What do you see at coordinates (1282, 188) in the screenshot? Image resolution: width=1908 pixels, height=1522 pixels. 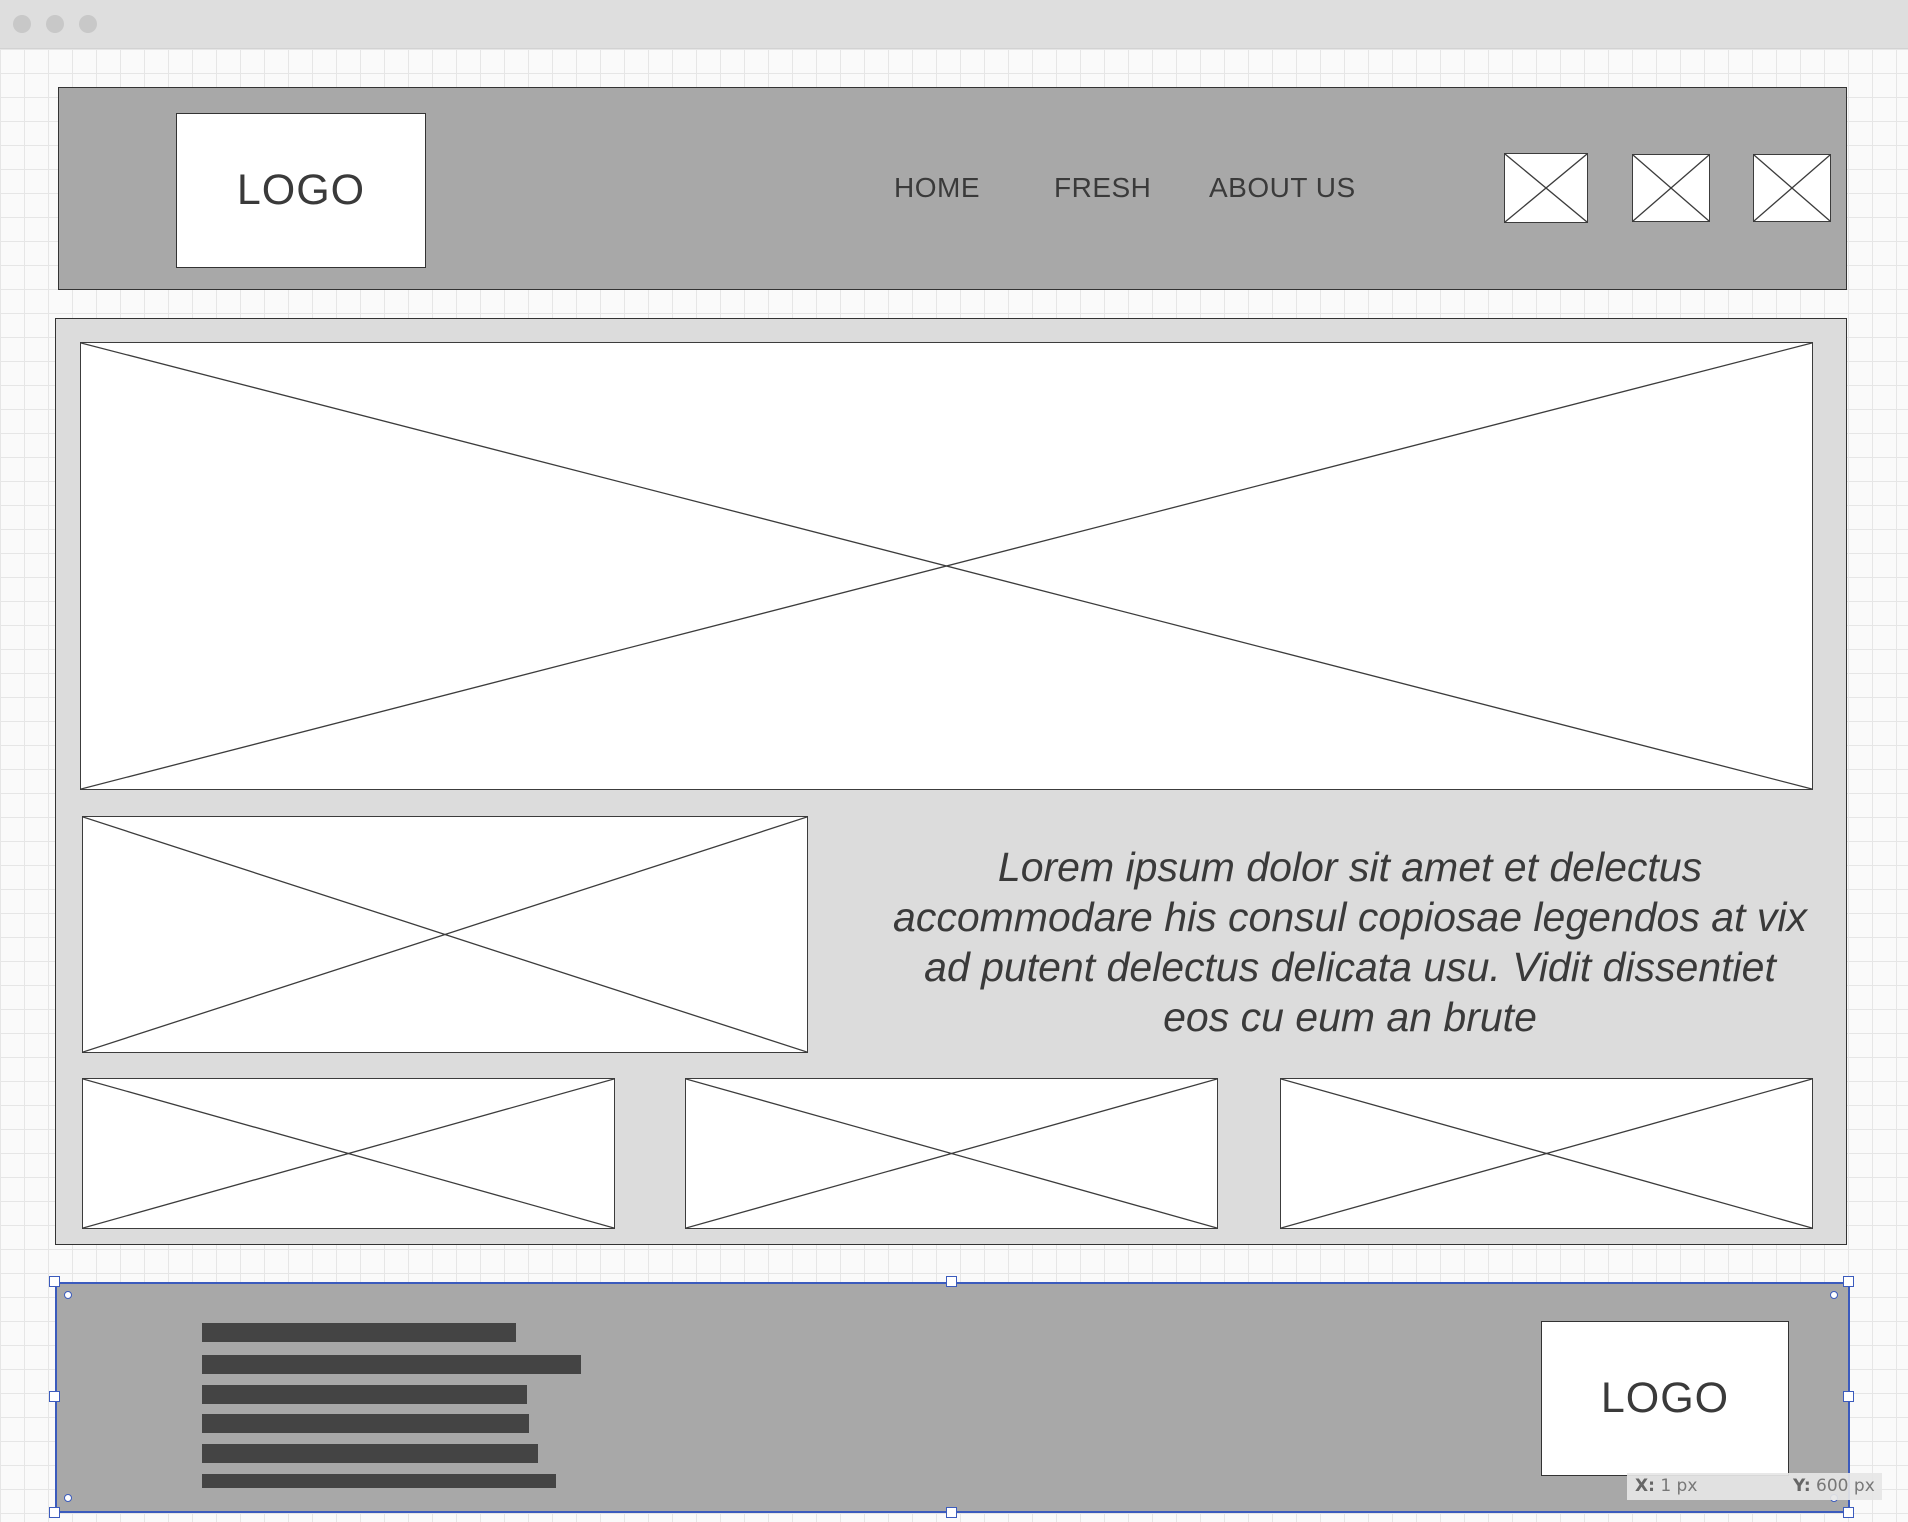 I see `nav-about-us: ABOUT US` at bounding box center [1282, 188].